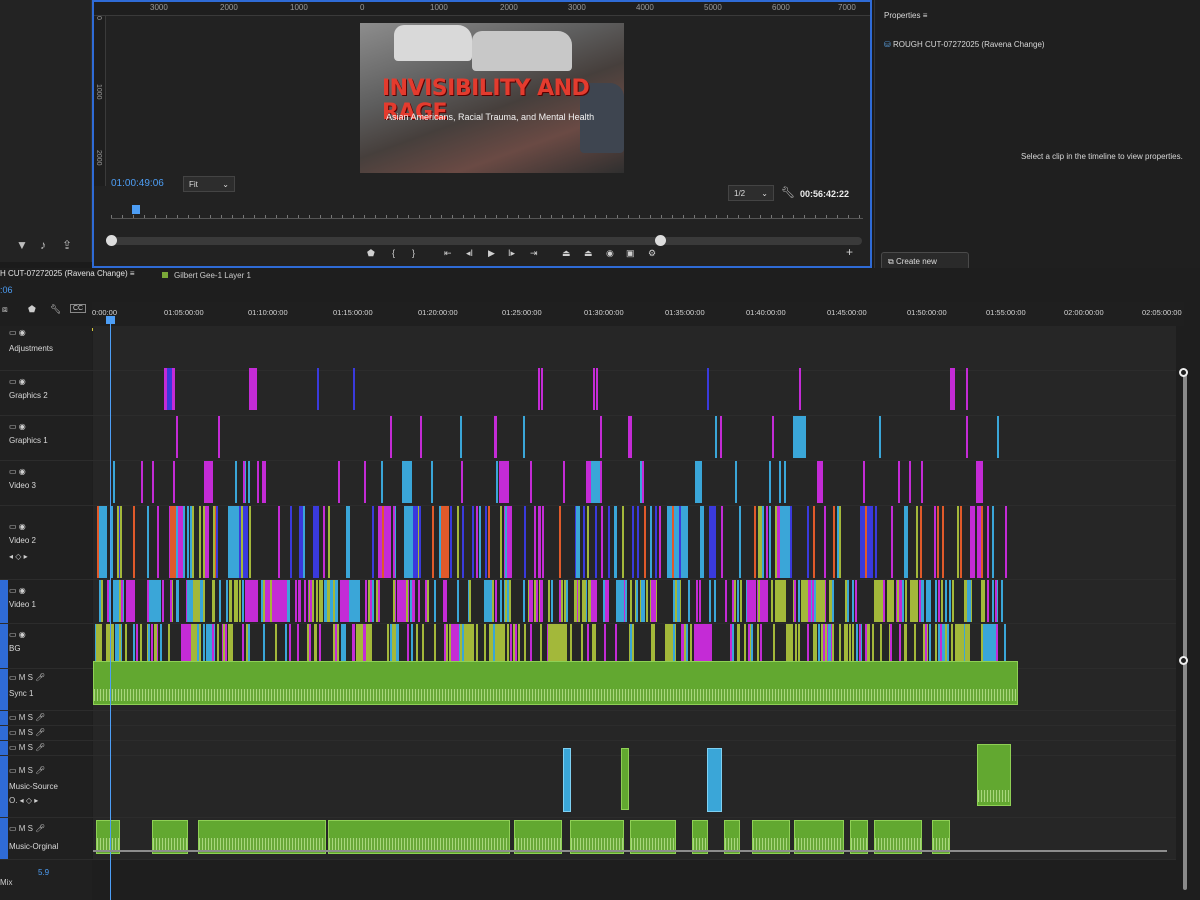 This screenshot has height=900, width=1200. I want to click on track-msr-icons: ▭ M S 🎤︎, so click(27, 747).